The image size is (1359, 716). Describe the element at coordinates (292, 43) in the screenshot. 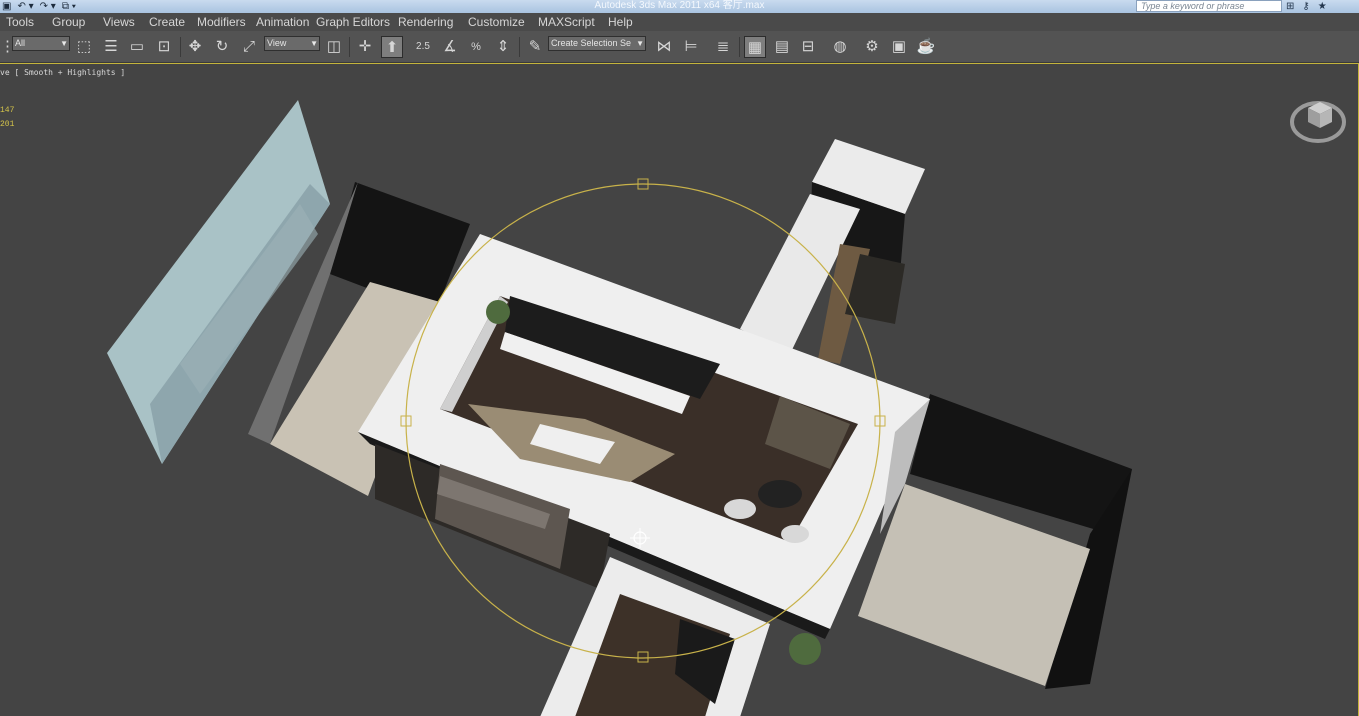

I see `reference-coordinate-dropdown: View ▼` at that location.